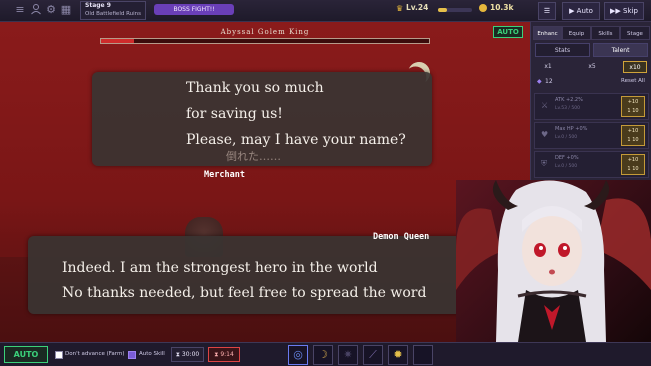  I want to click on boss-fight-button: BOSS FIGHT!!, so click(194, 9).